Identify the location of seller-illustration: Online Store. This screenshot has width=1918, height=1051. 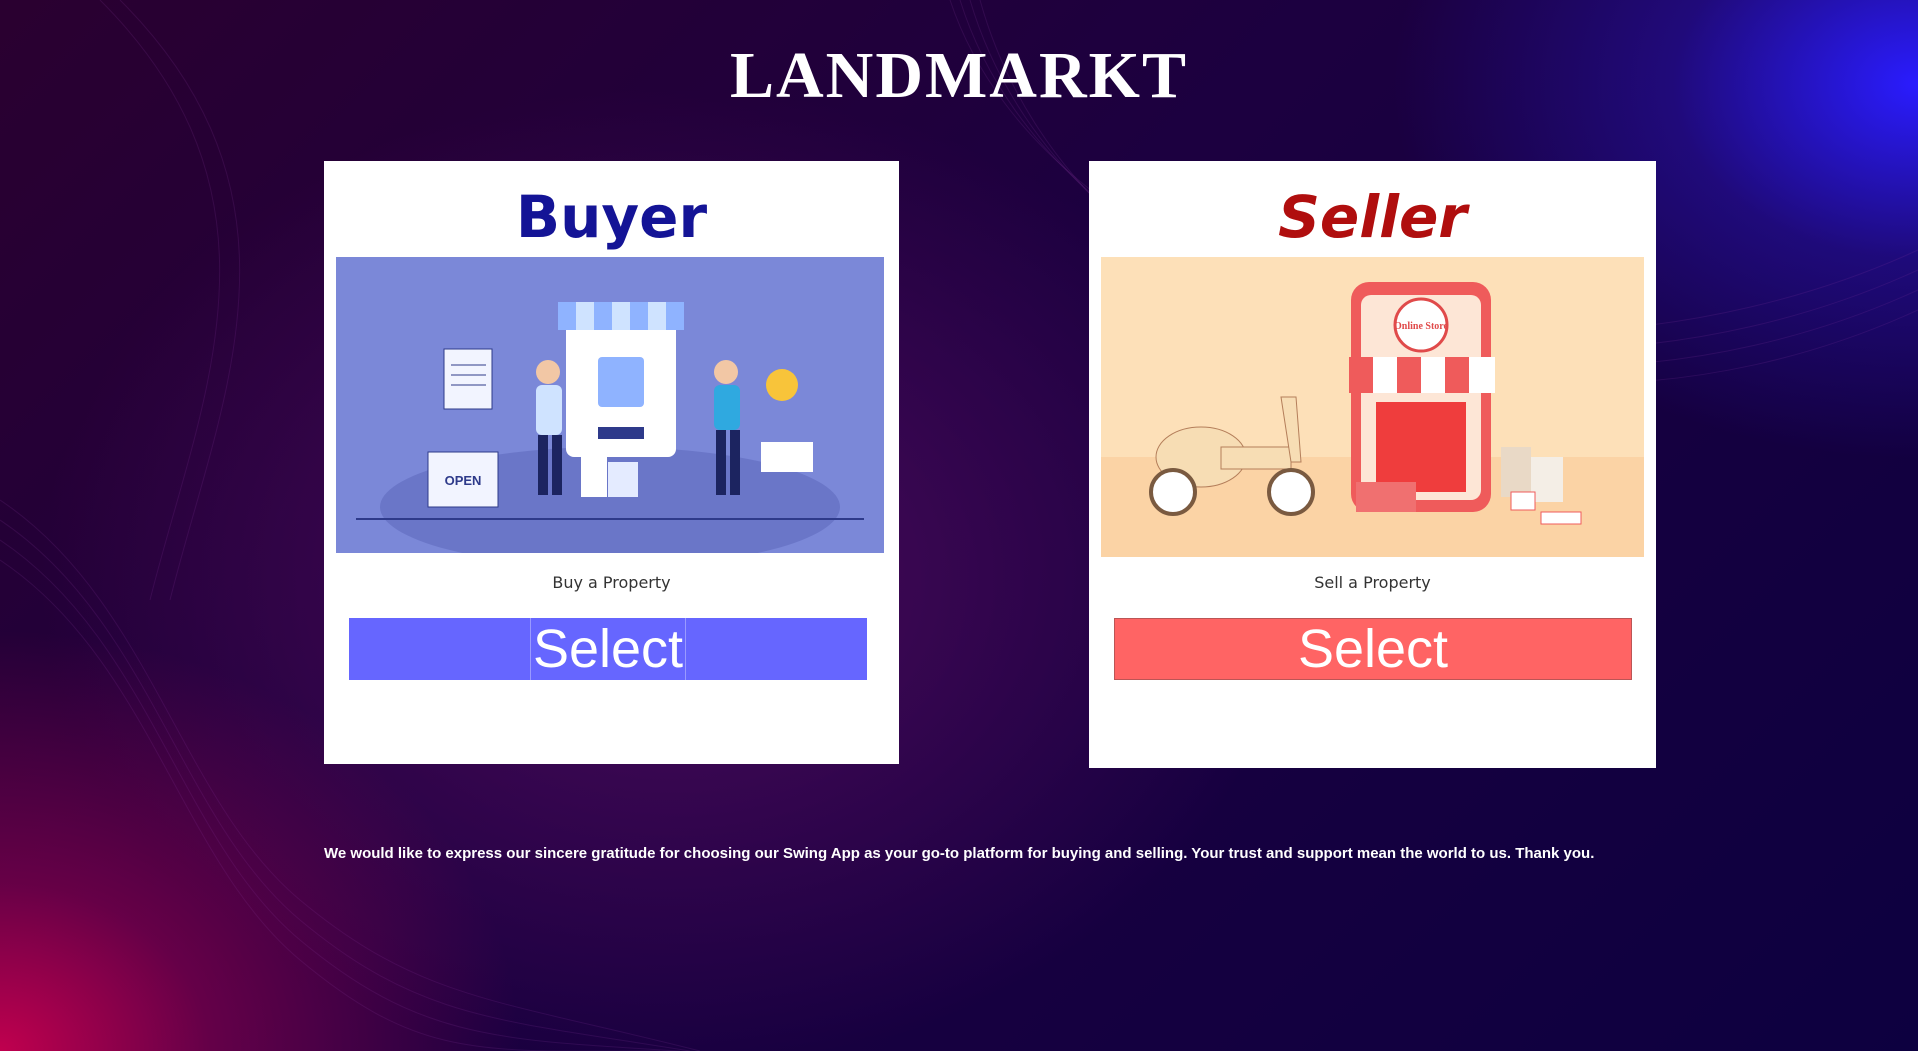
(1372, 407).